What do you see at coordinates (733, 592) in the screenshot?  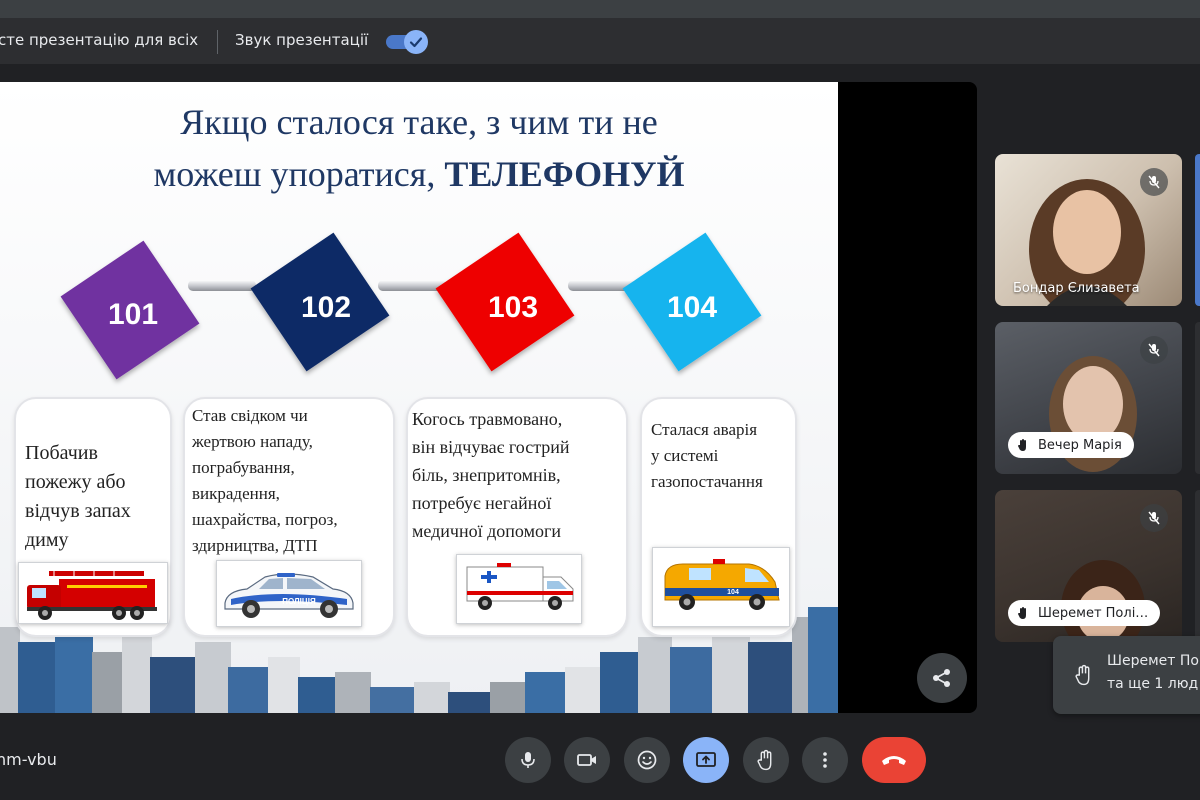 I see `gas-van-text: 104` at bounding box center [733, 592].